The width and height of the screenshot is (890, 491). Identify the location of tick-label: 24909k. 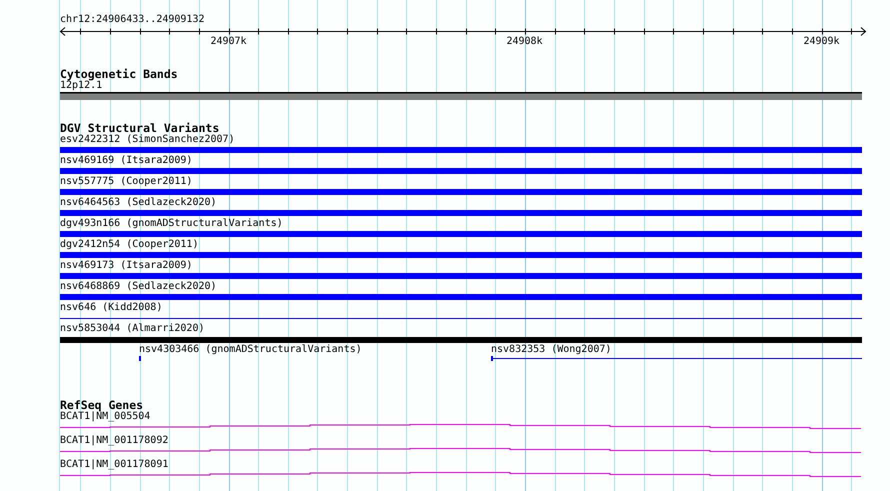
(821, 41).